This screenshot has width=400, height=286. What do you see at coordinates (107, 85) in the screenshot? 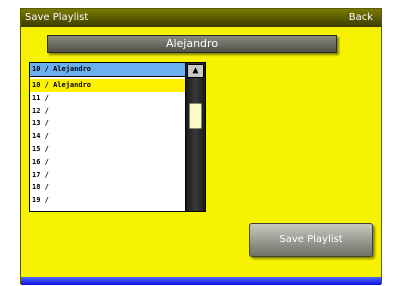
I see `list-item: 10 / Alejandro` at bounding box center [107, 85].